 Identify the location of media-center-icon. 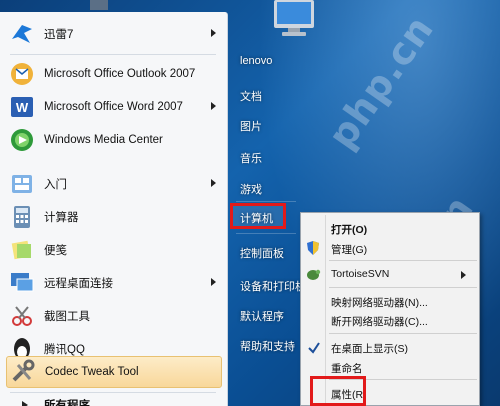
(22, 140).